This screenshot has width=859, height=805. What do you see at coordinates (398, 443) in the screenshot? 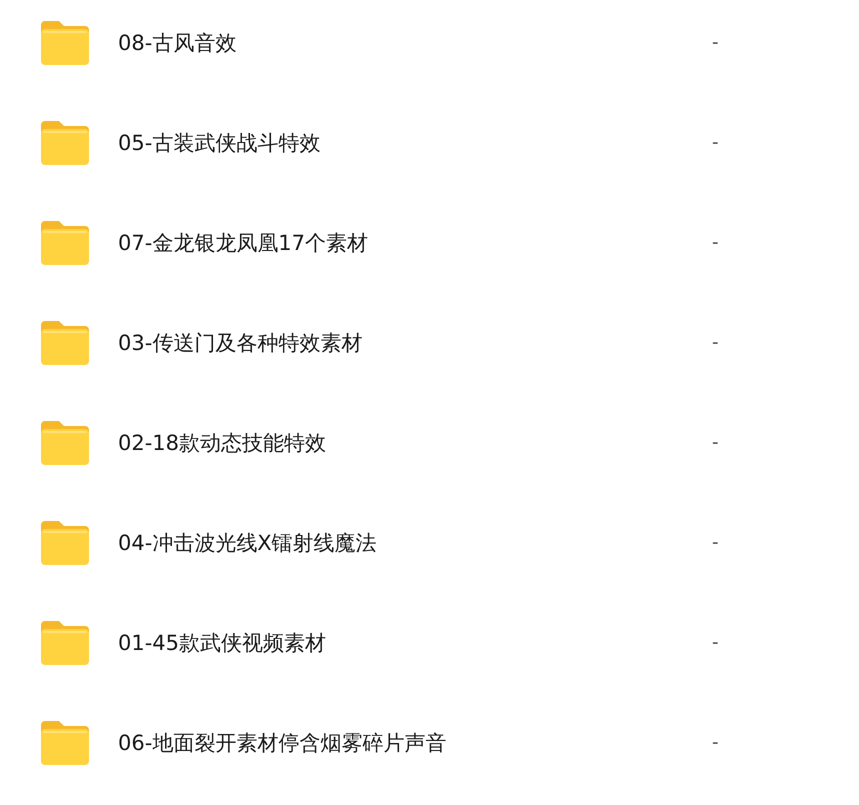
I see `folder-name: 02-18款动态技能特效` at bounding box center [398, 443].